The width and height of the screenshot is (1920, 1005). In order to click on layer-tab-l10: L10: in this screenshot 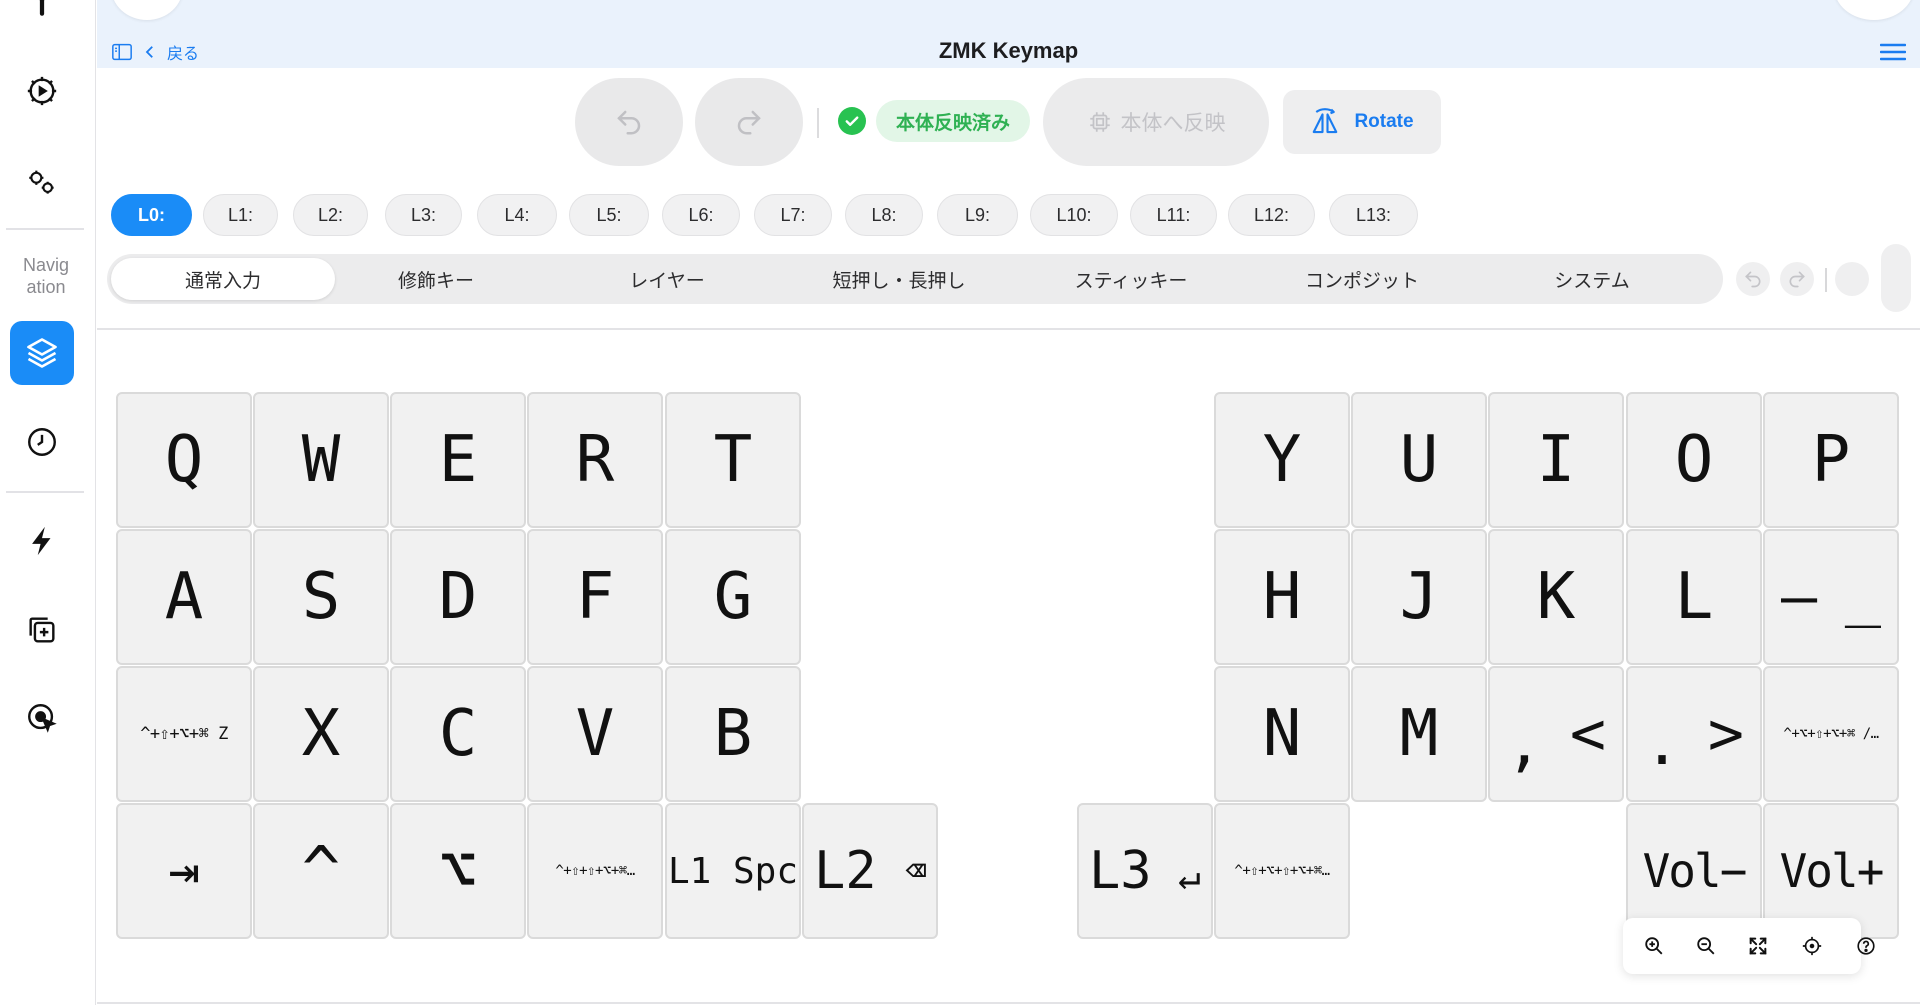, I will do `click(1074, 215)`.